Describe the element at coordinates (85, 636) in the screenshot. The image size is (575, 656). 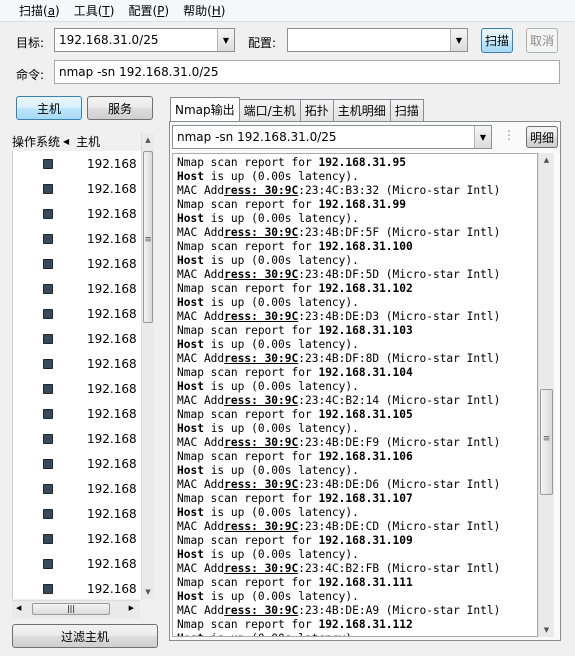
I see `filter-hosts-button: 过滤主机` at that location.